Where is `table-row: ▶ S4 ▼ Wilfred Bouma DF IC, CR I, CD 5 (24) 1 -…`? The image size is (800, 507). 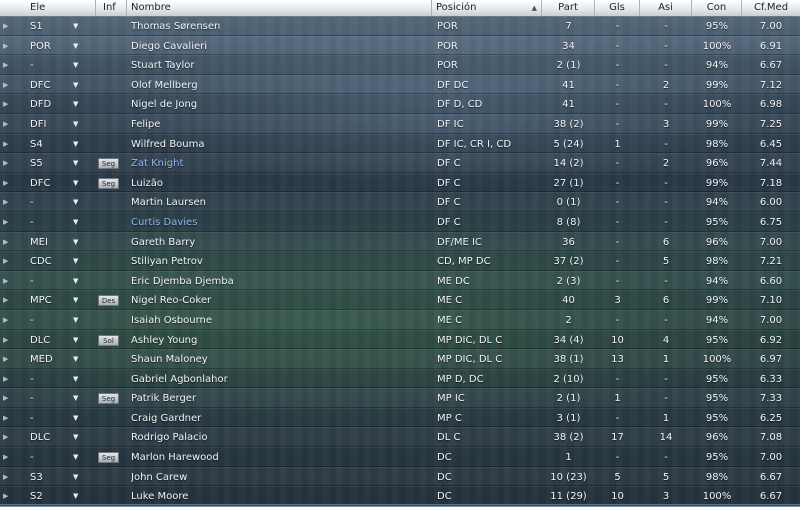
table-row: ▶ S4 ▼ Wilfred Bouma DF IC, CR I, CD 5 (24) 1 -… is located at coordinates (400, 144).